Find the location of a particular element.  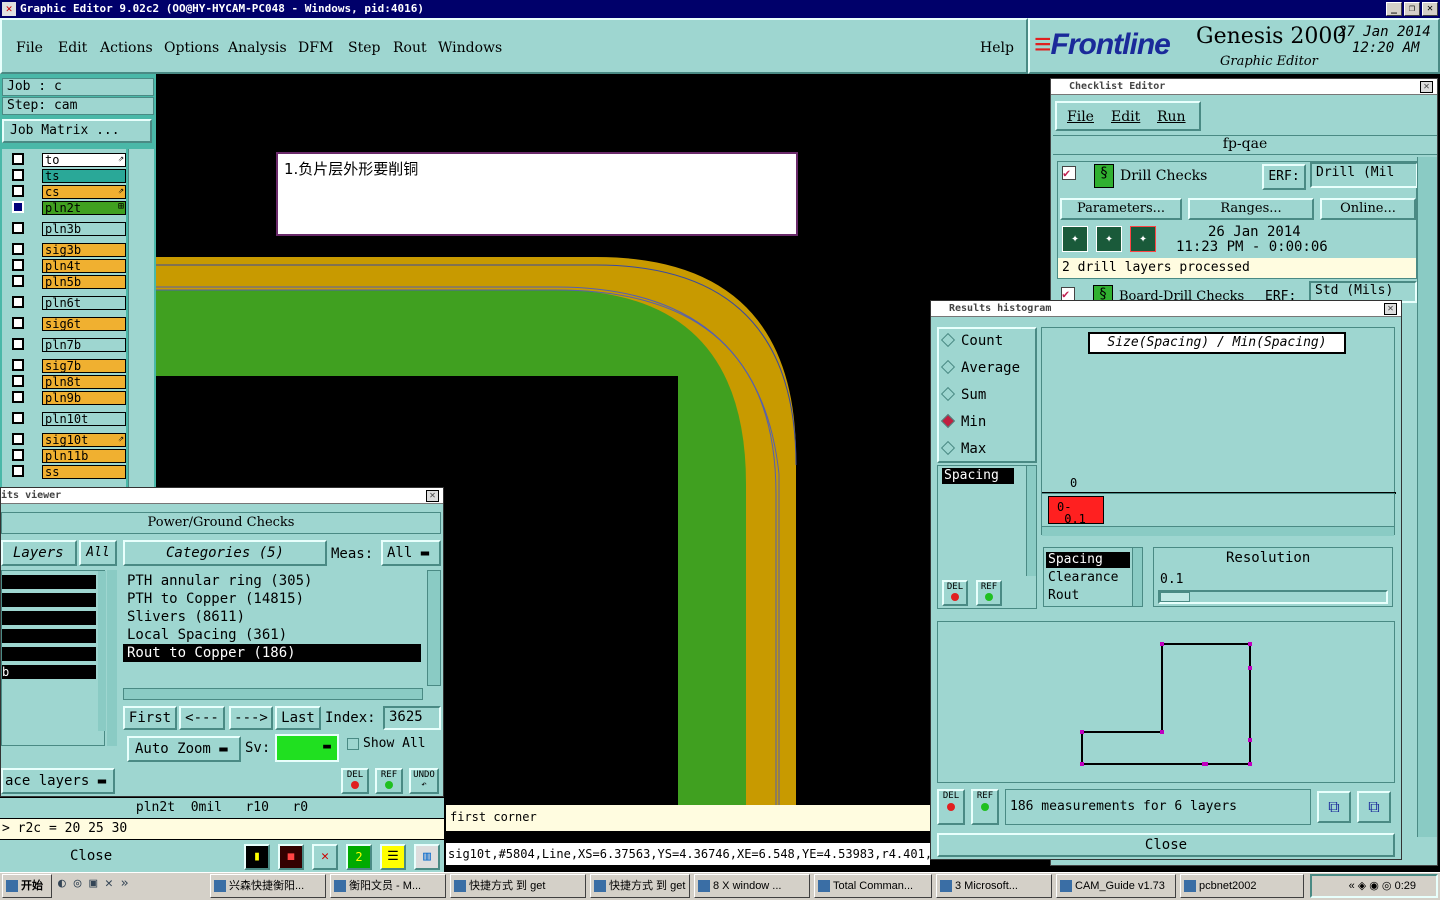

viewer-undo-button: UNDO ↶ is located at coordinates (424, 781).